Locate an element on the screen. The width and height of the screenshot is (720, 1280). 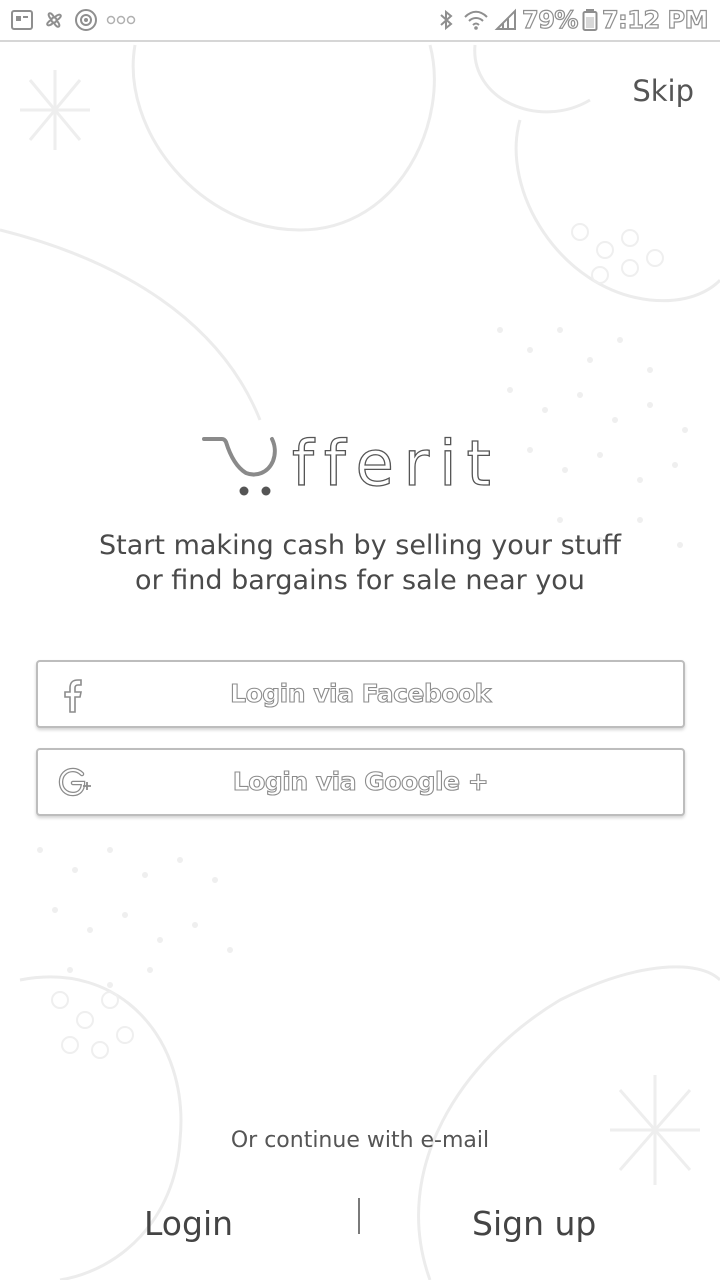
more-dots-icon is located at coordinates (121, 20).